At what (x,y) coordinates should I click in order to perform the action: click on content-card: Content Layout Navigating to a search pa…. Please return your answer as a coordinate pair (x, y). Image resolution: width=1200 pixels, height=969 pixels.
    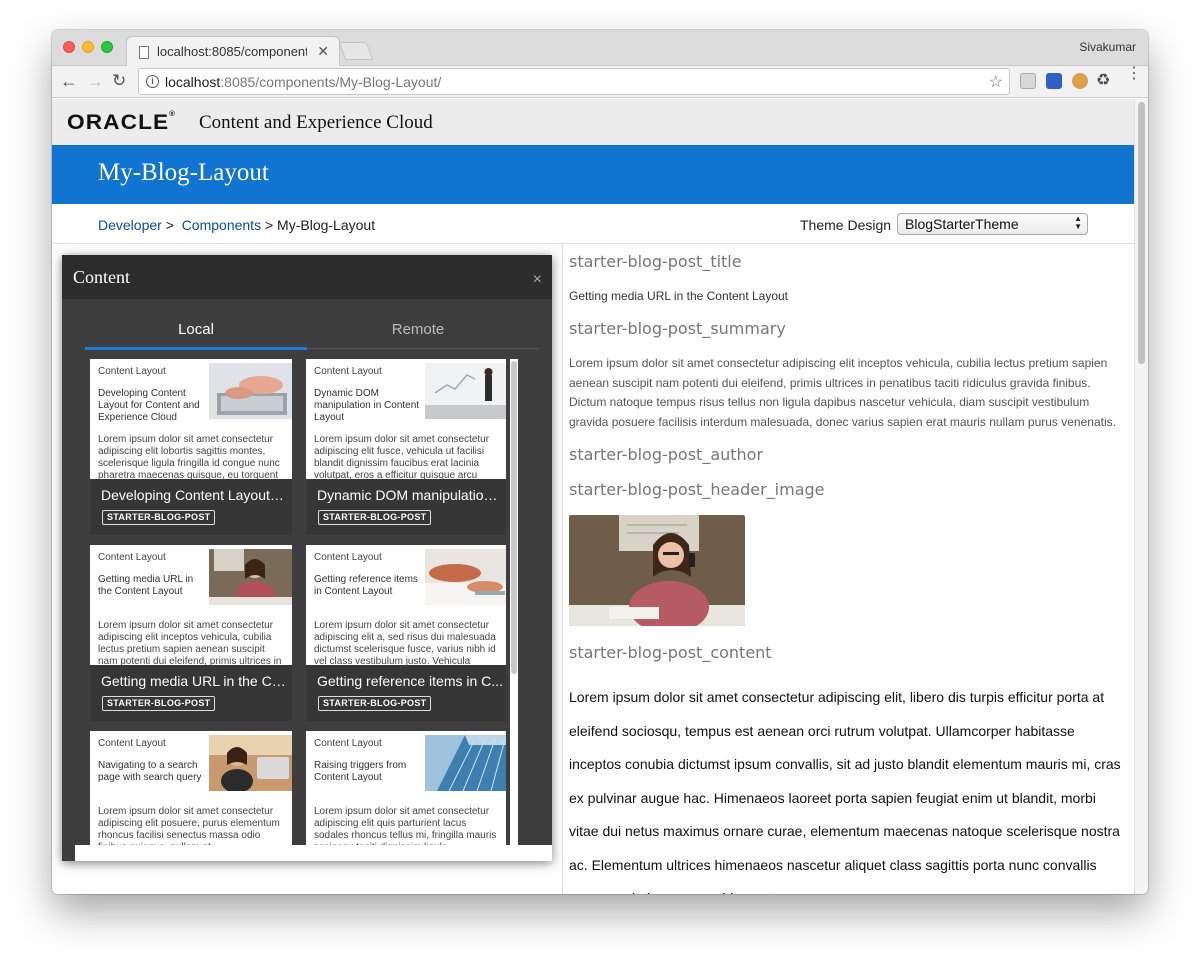
    Looking at the image, I should click on (191, 788).